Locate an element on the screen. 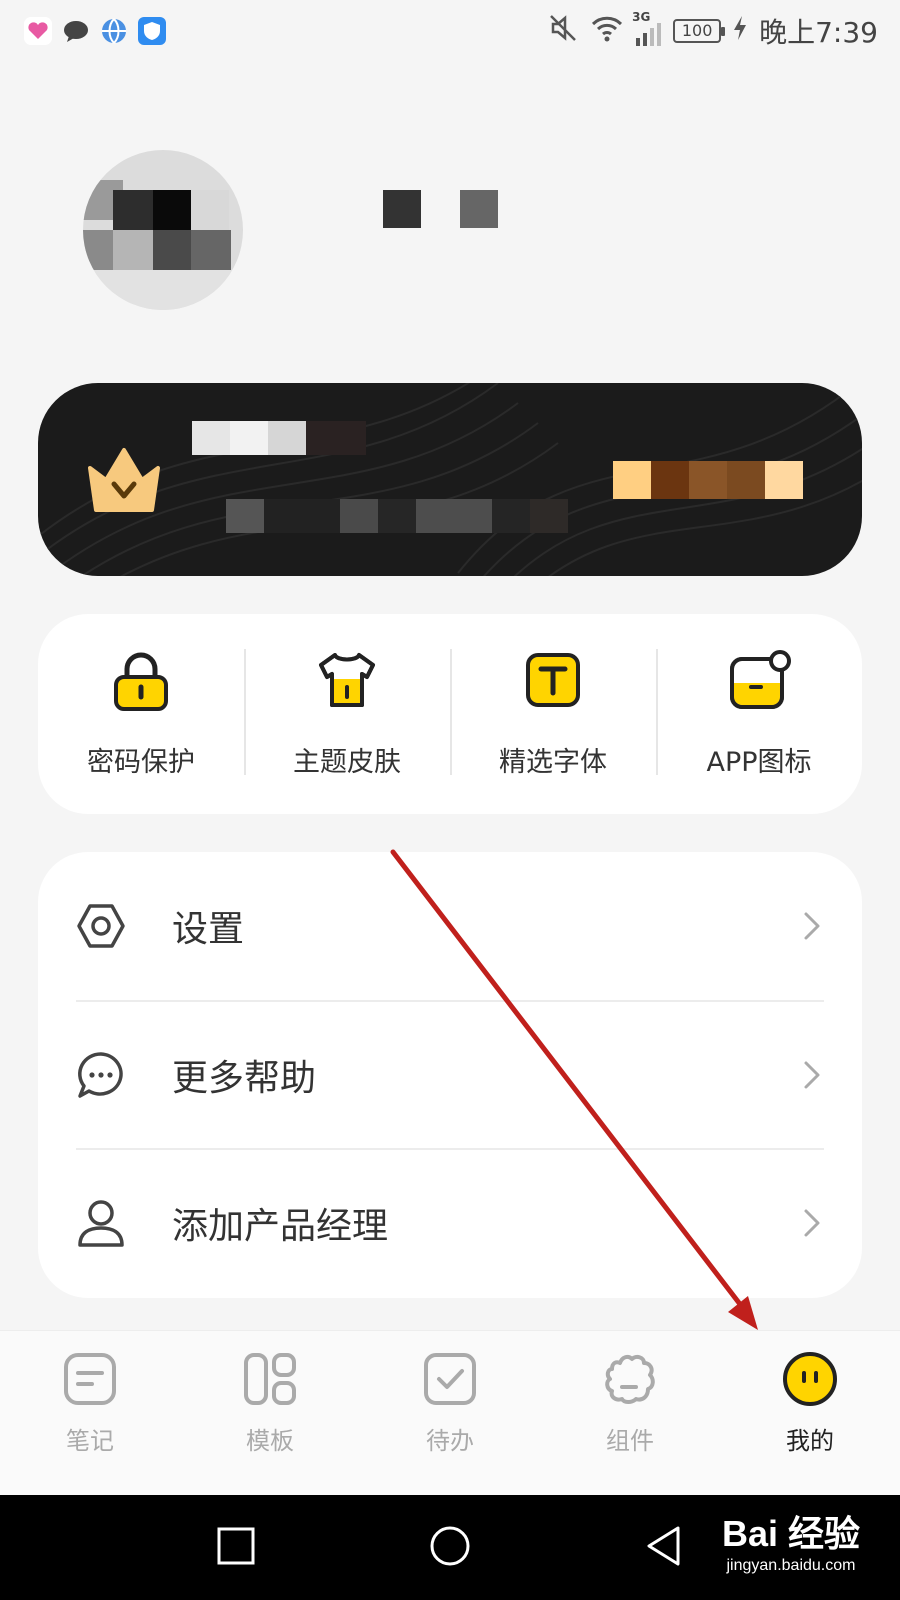  chat-app-icon is located at coordinates (76, 31).